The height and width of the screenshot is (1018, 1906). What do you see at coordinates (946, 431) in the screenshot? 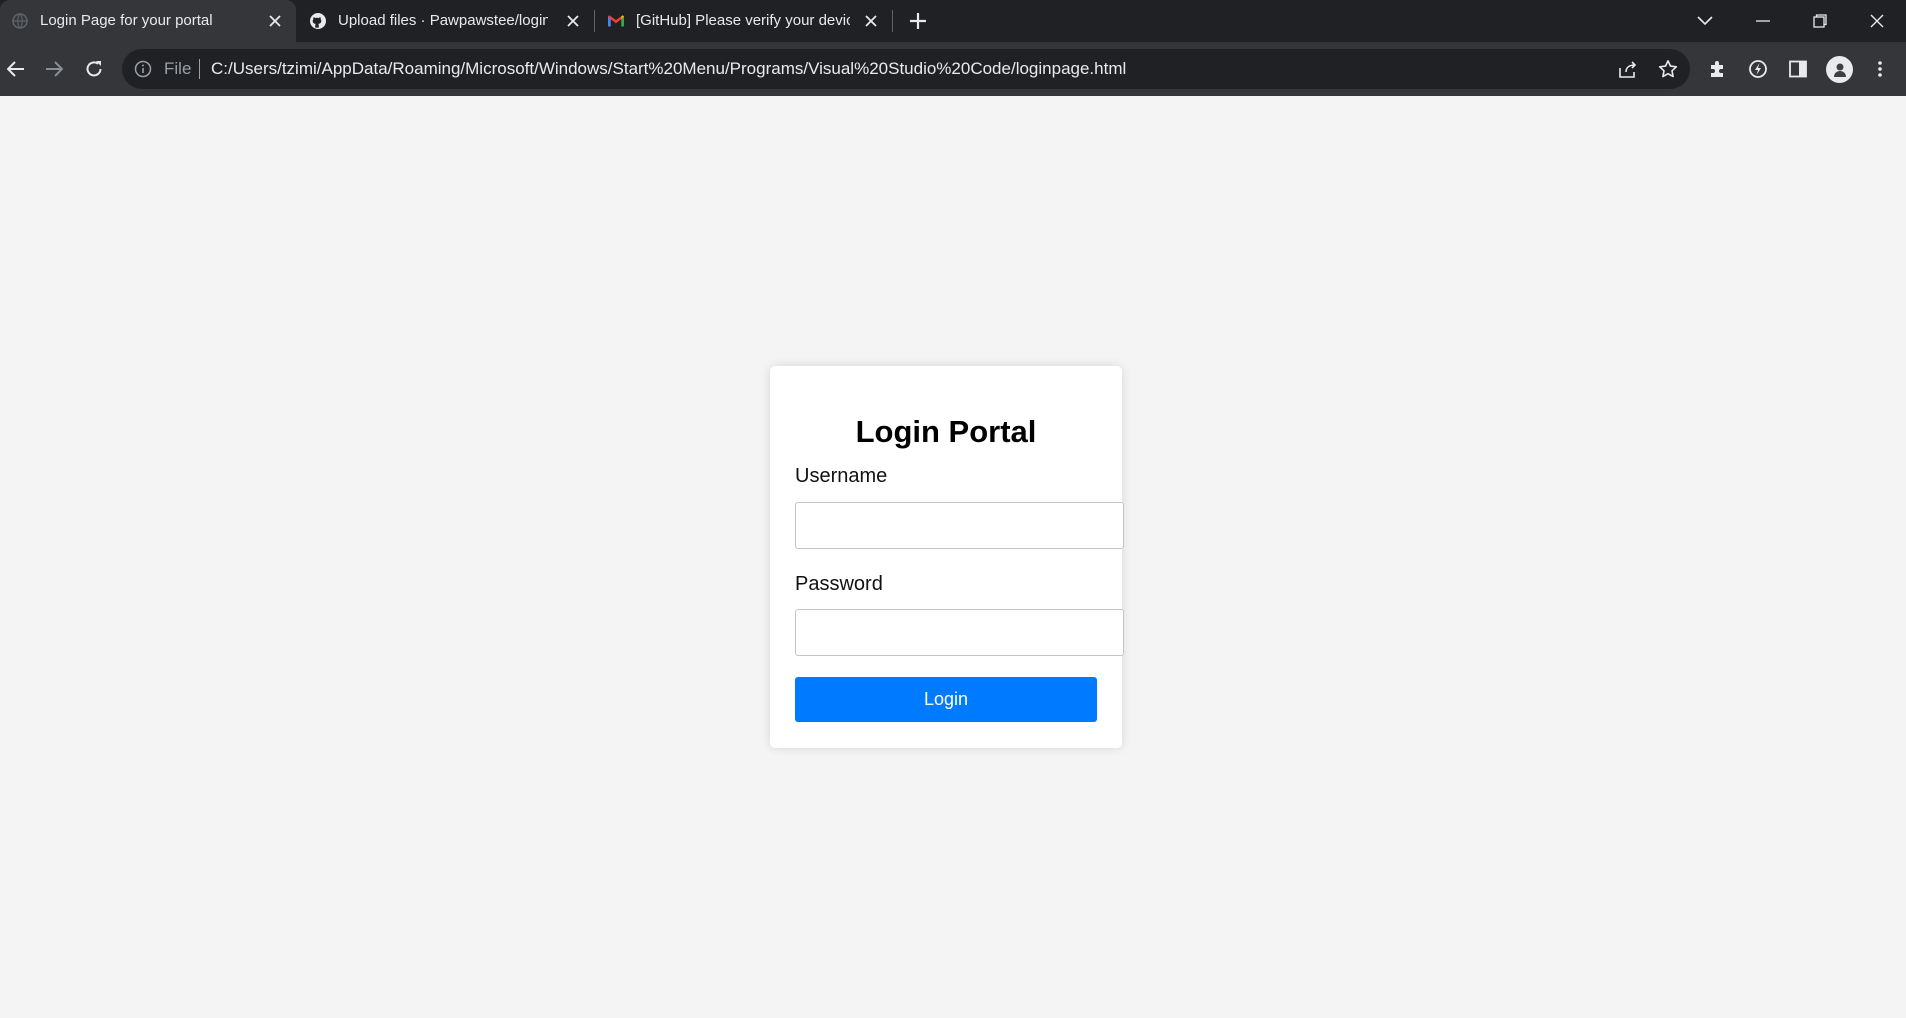
I see `page-title: Login Portal` at bounding box center [946, 431].